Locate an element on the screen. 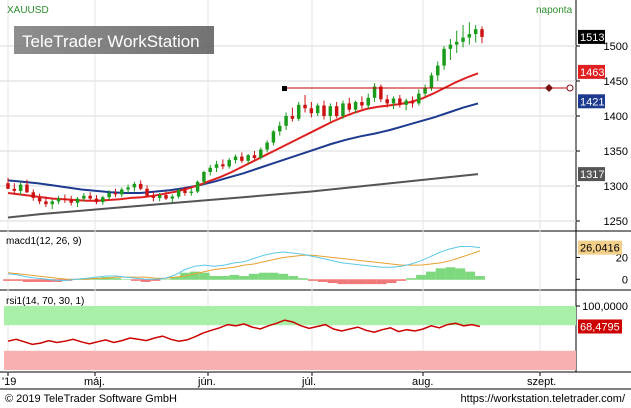 This screenshot has width=631, height=408. watermark-text: TeleTrader WorkStation is located at coordinates (111, 41).